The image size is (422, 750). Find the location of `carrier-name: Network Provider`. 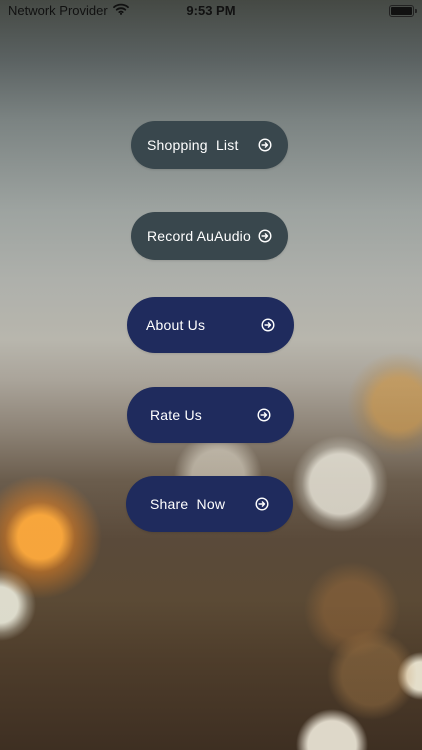

carrier-name: Network Provider is located at coordinates (58, 10).